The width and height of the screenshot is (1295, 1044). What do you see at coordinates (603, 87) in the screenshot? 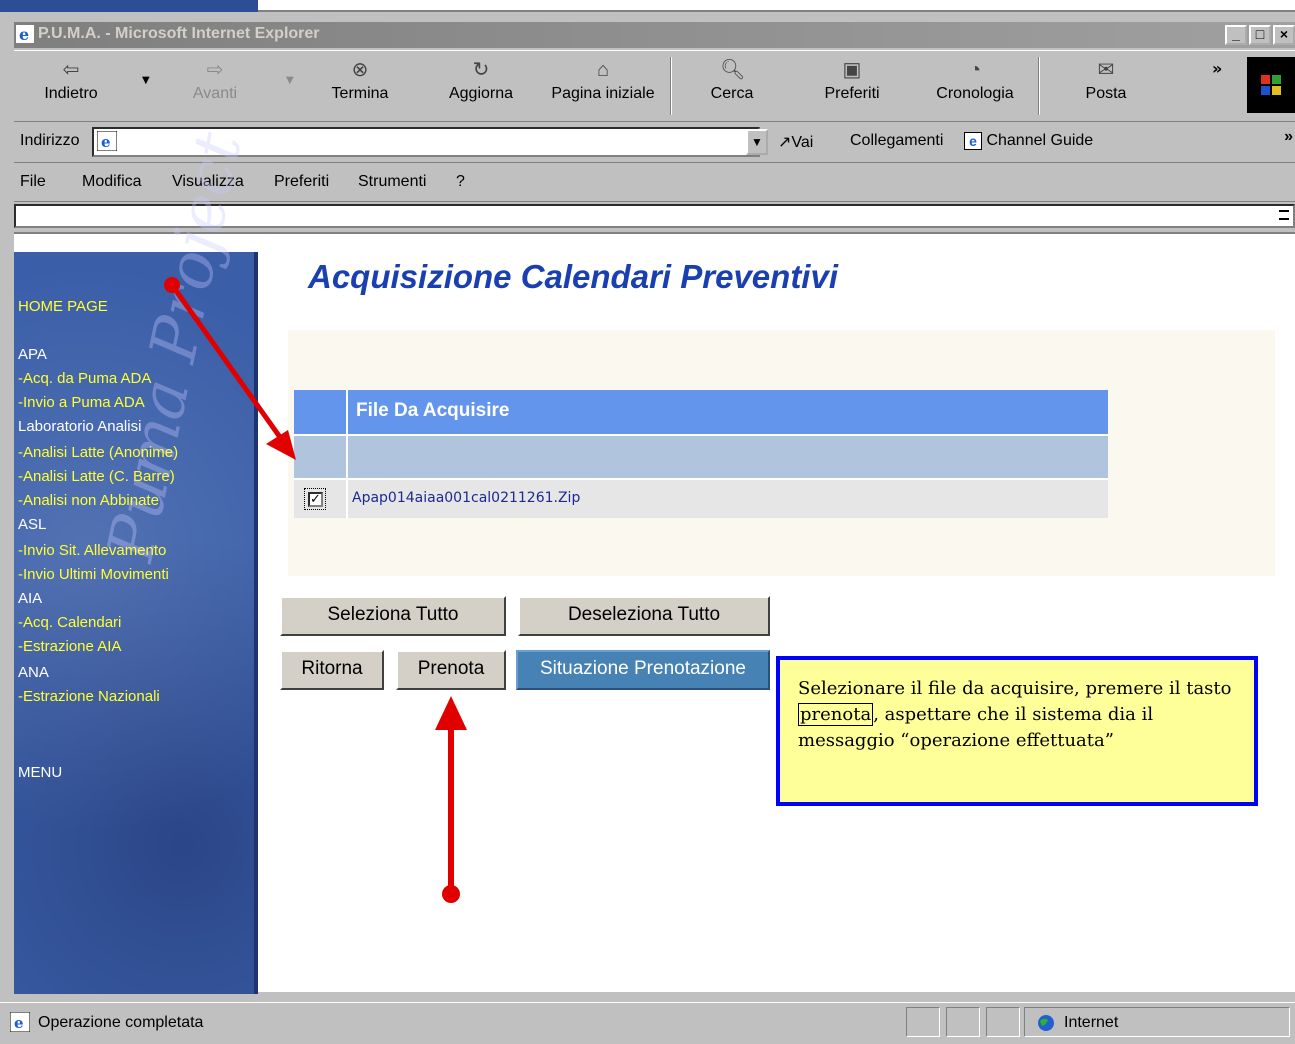
I see `home-button: ⌂ Pagina iniziale` at bounding box center [603, 87].